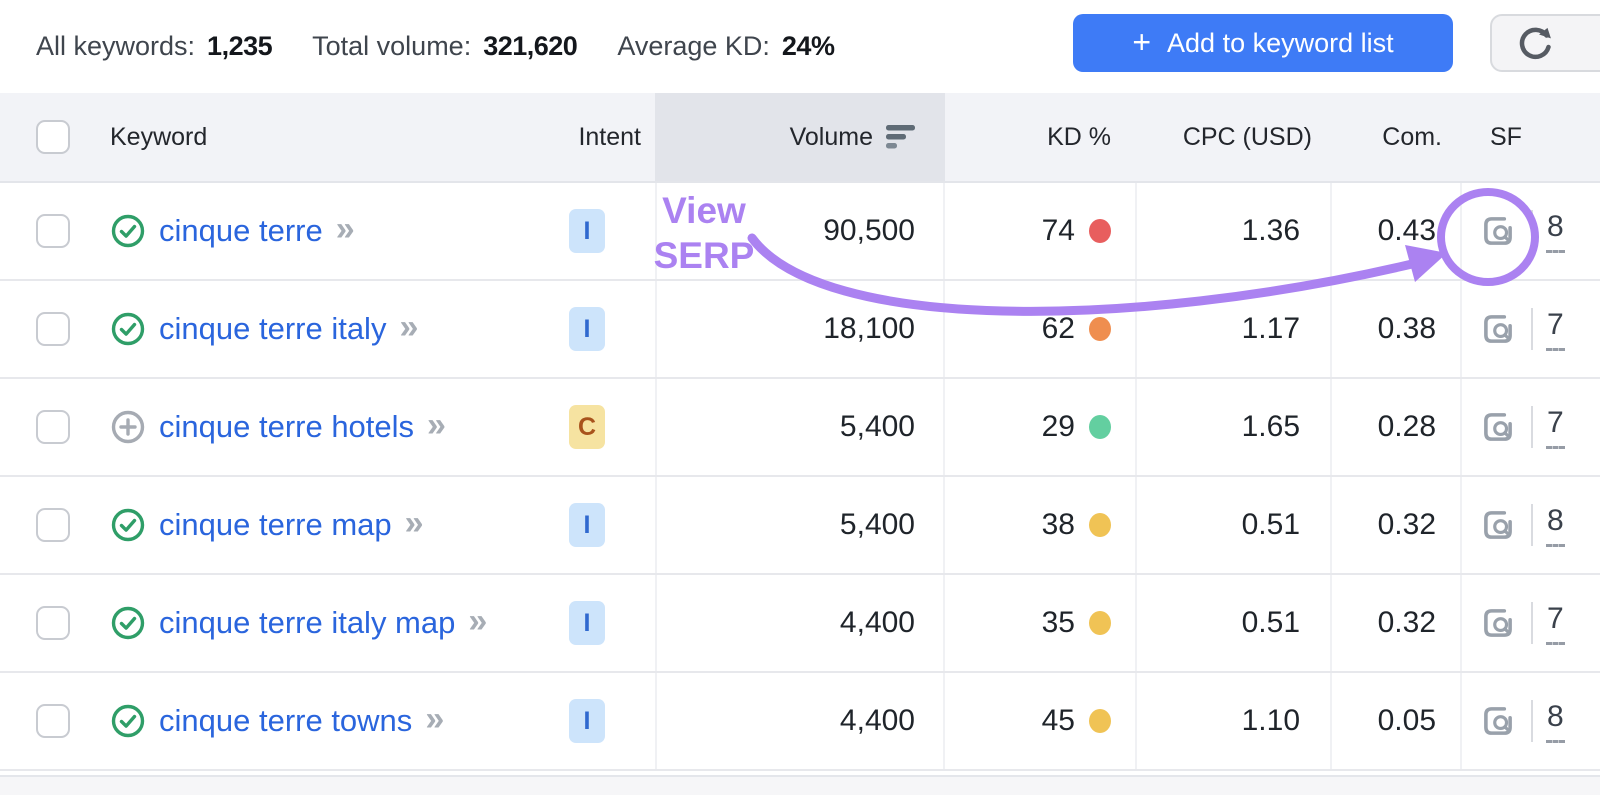  I want to click on stat-total-volume: Total volume: 321,620, so click(445, 46).